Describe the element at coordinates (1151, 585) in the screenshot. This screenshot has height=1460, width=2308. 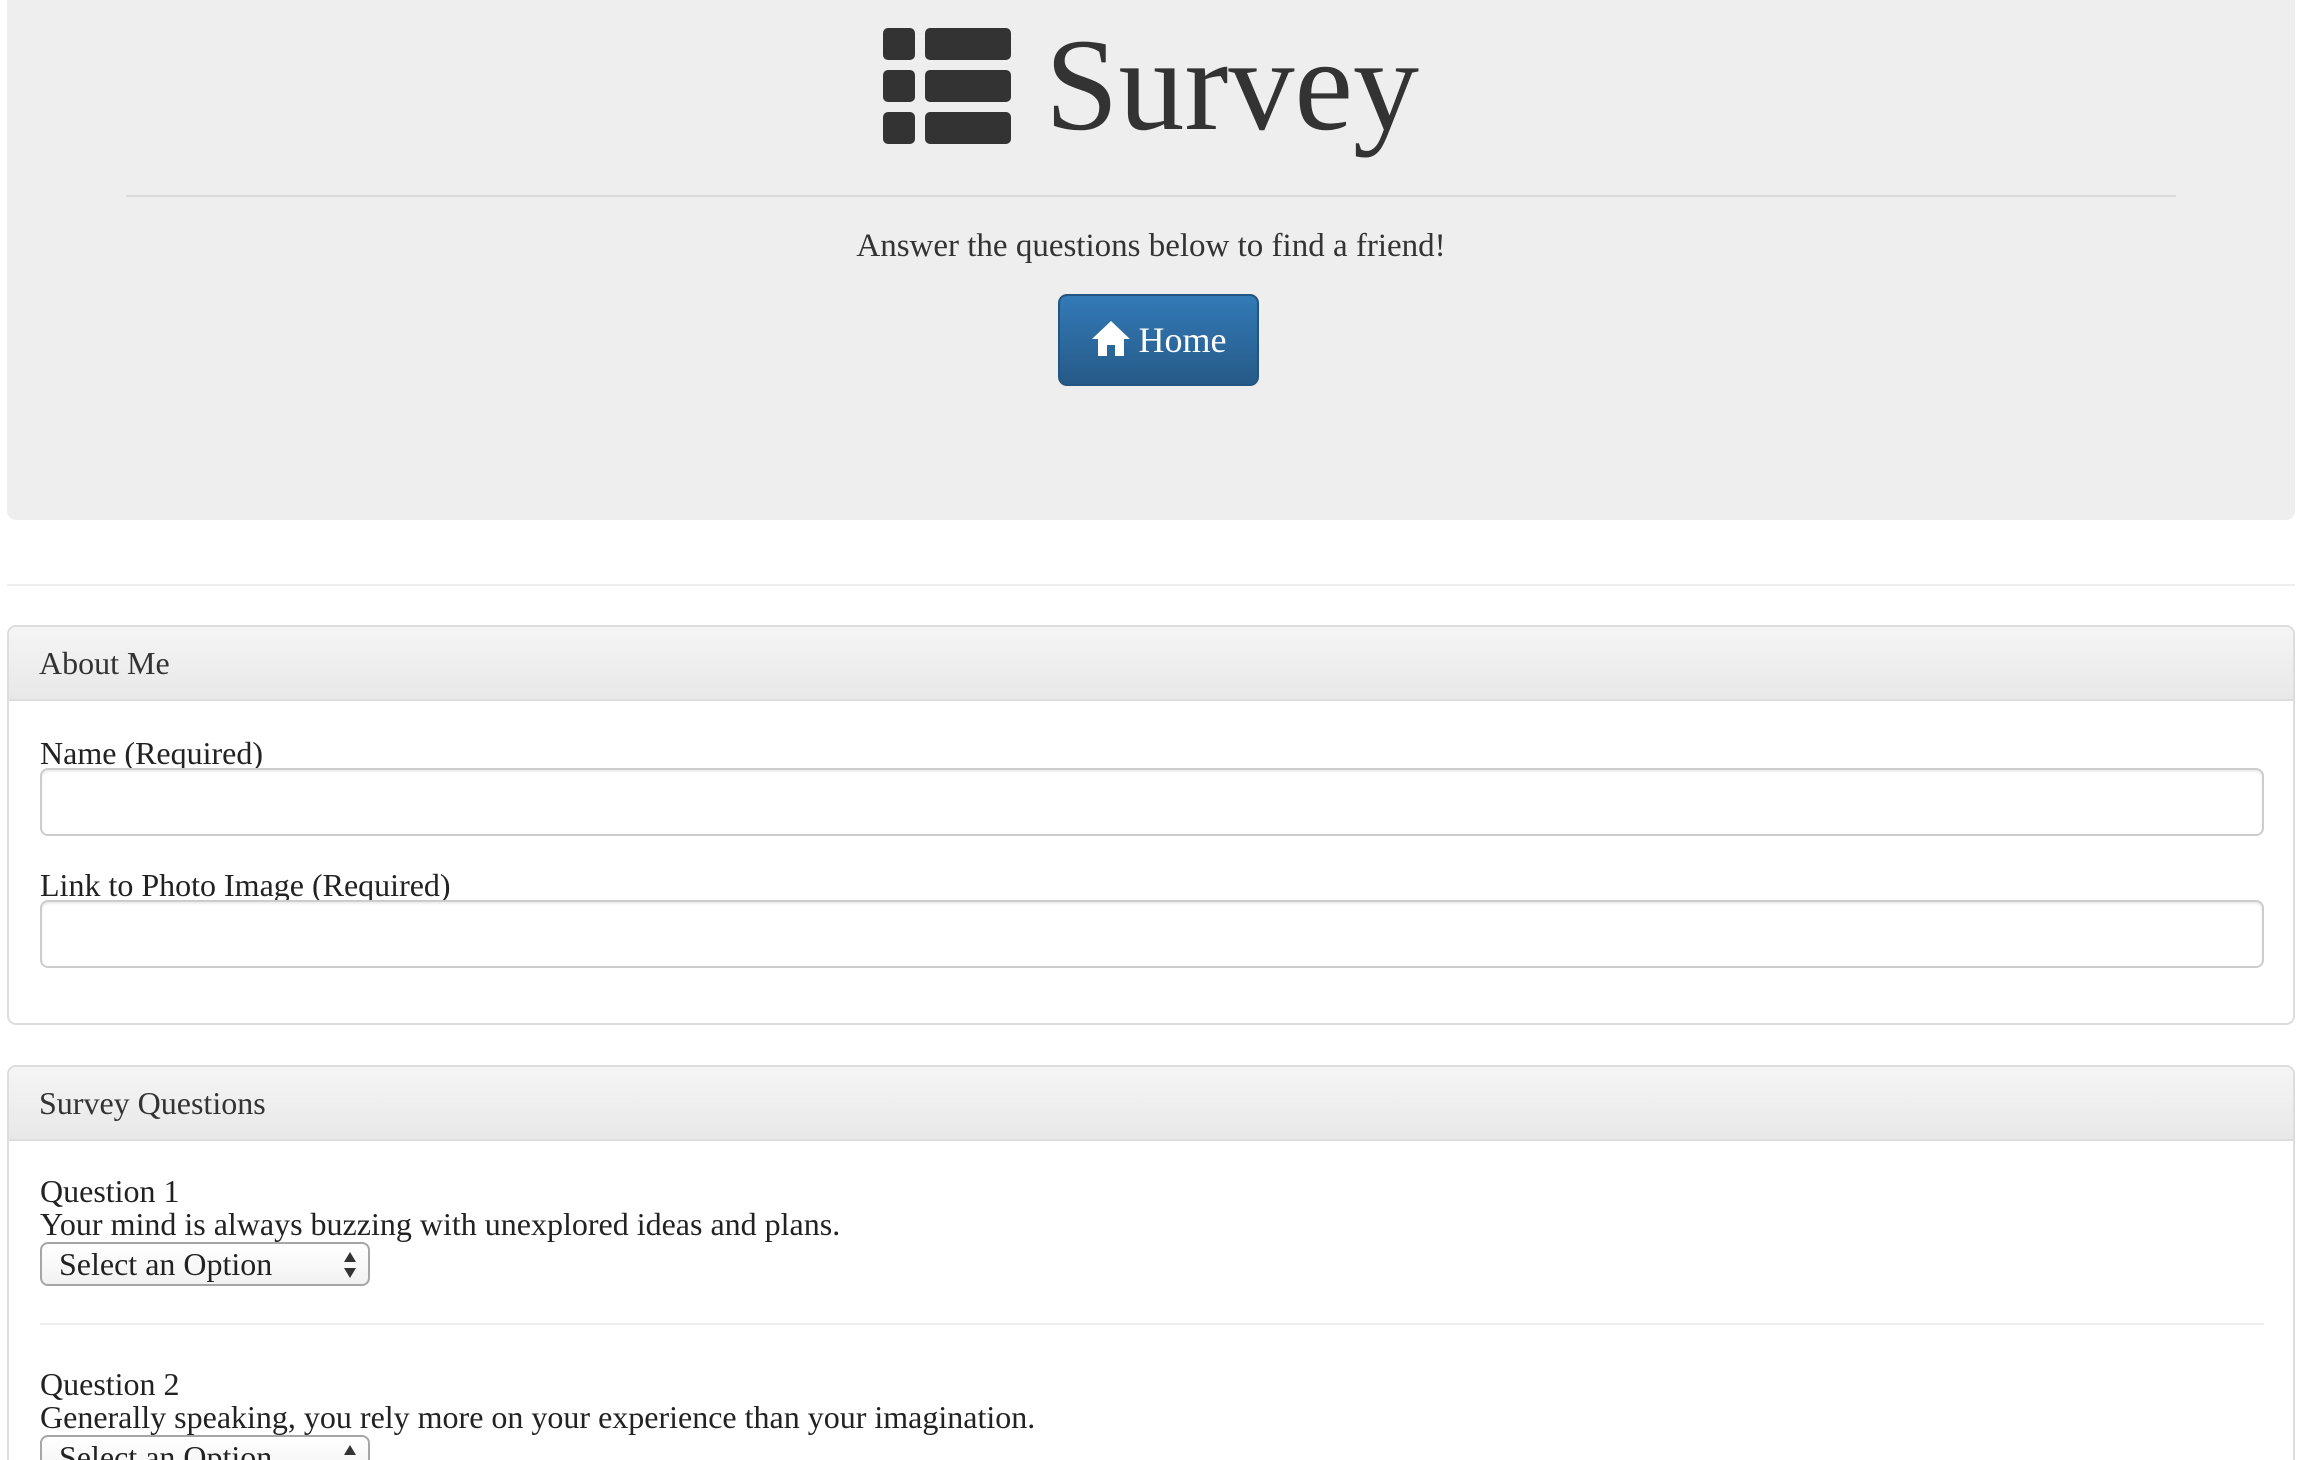
I see `page-divider` at that location.